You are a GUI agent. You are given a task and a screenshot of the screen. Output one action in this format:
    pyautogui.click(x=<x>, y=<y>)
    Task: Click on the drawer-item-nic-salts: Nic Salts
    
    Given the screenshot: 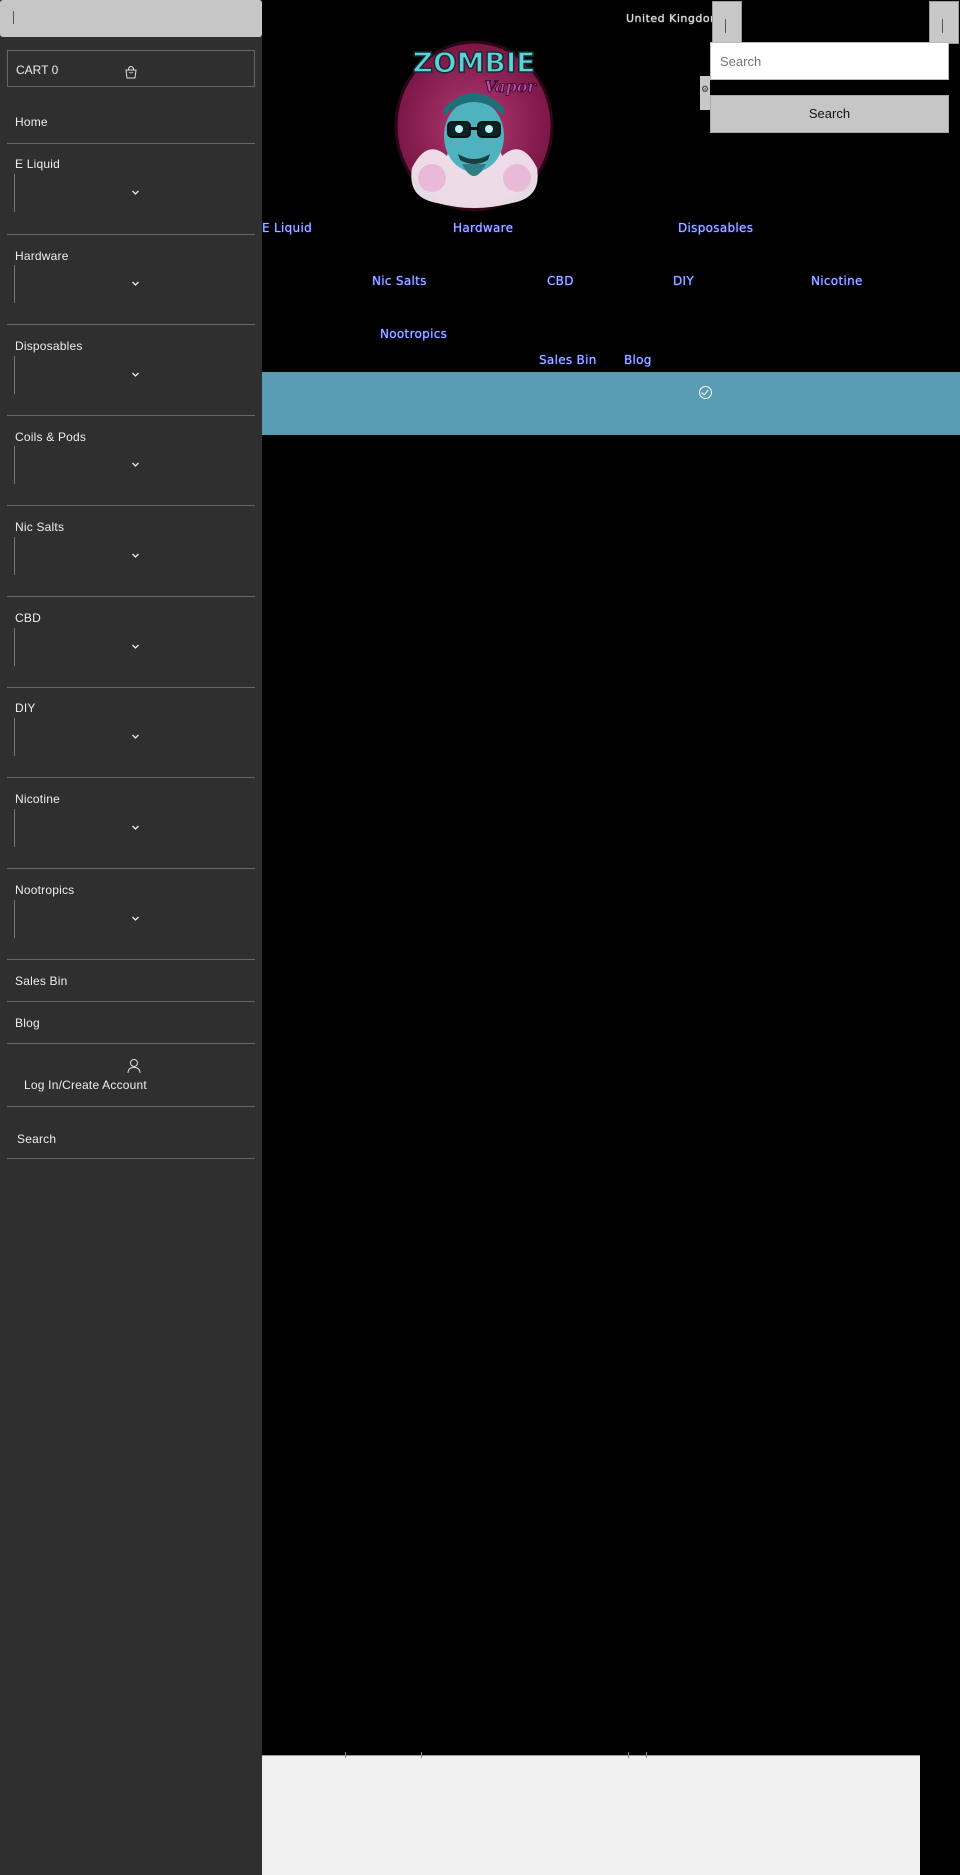 What is the action you would take?
    pyautogui.click(x=131, y=551)
    